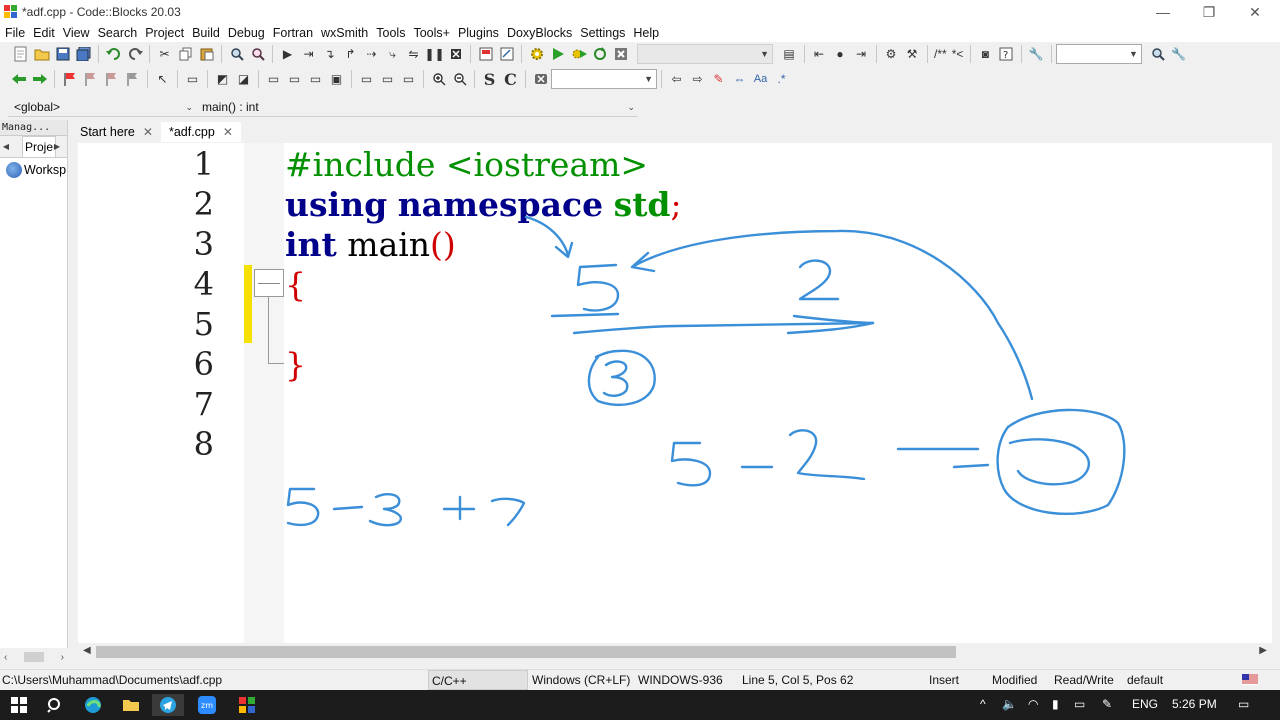 This screenshot has height=720, width=1280. What do you see at coordinates (135, 54) in the screenshot?
I see `redo-icon` at bounding box center [135, 54].